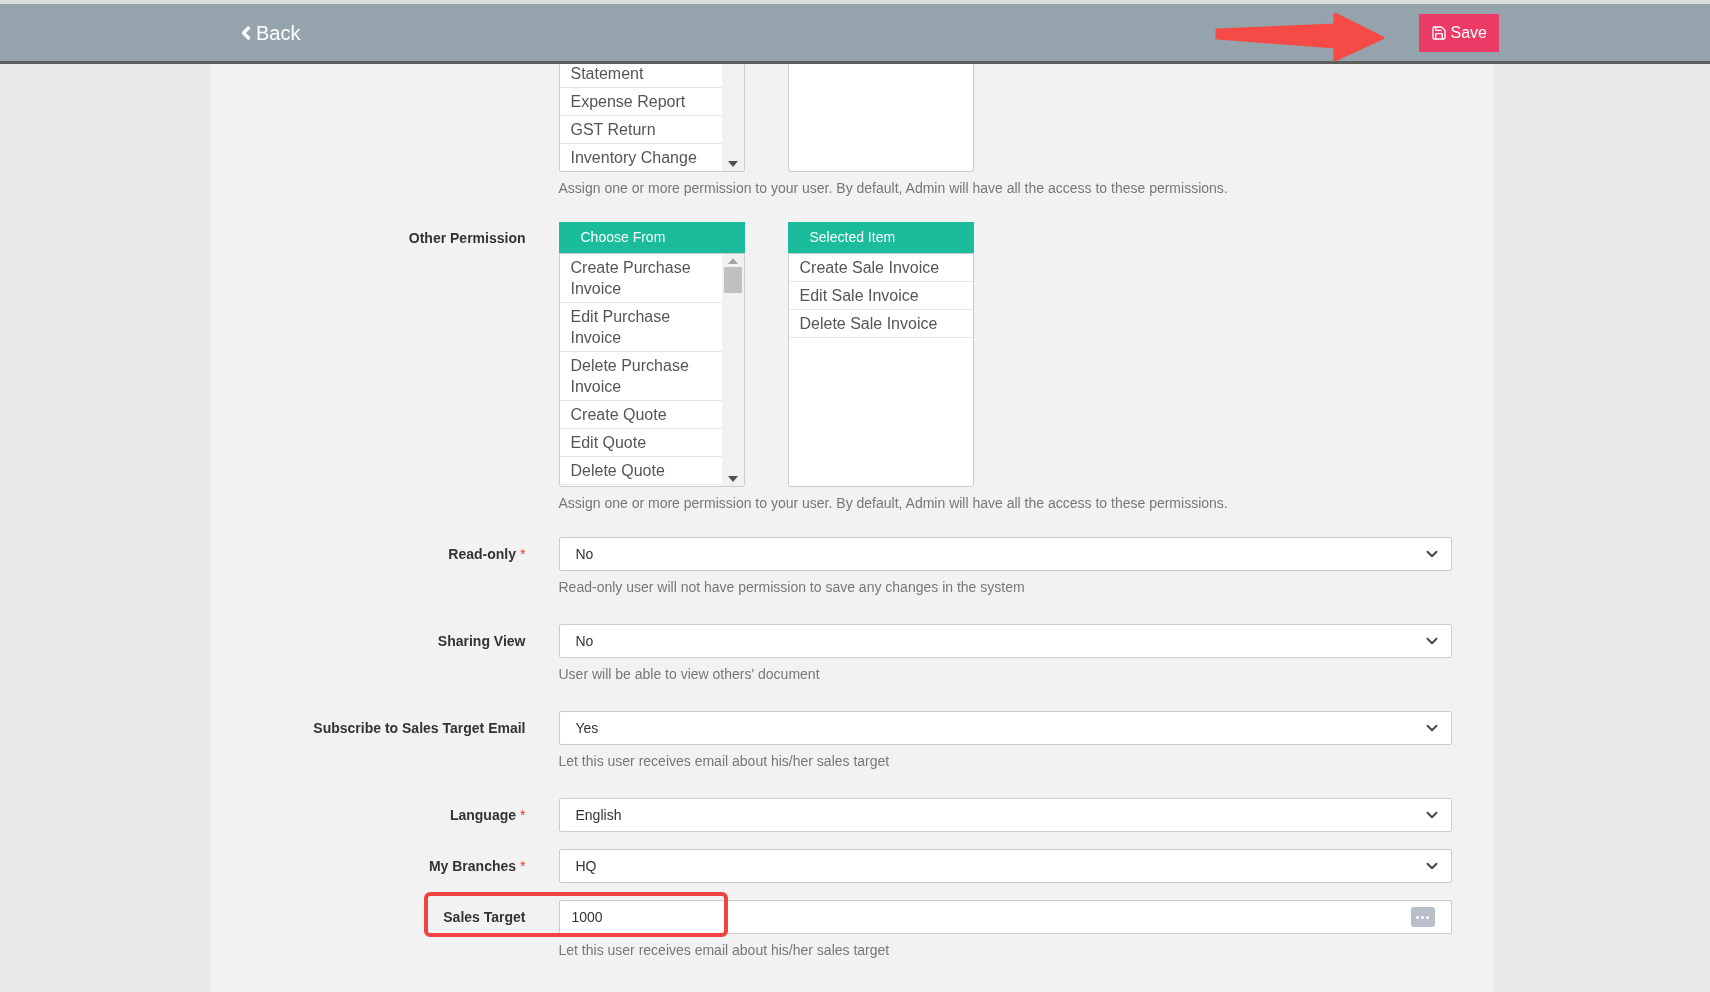 The width and height of the screenshot is (1710, 992). What do you see at coordinates (1422, 917) in the screenshot?
I see `more-icon` at bounding box center [1422, 917].